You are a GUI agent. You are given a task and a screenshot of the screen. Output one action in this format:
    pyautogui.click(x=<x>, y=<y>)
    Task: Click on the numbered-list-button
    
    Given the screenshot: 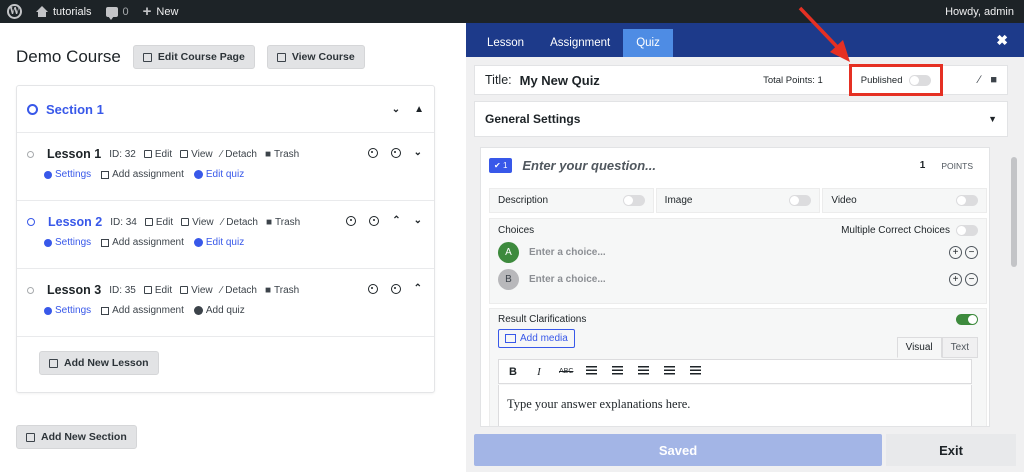 What is the action you would take?
    pyautogui.click(x=617, y=371)
    